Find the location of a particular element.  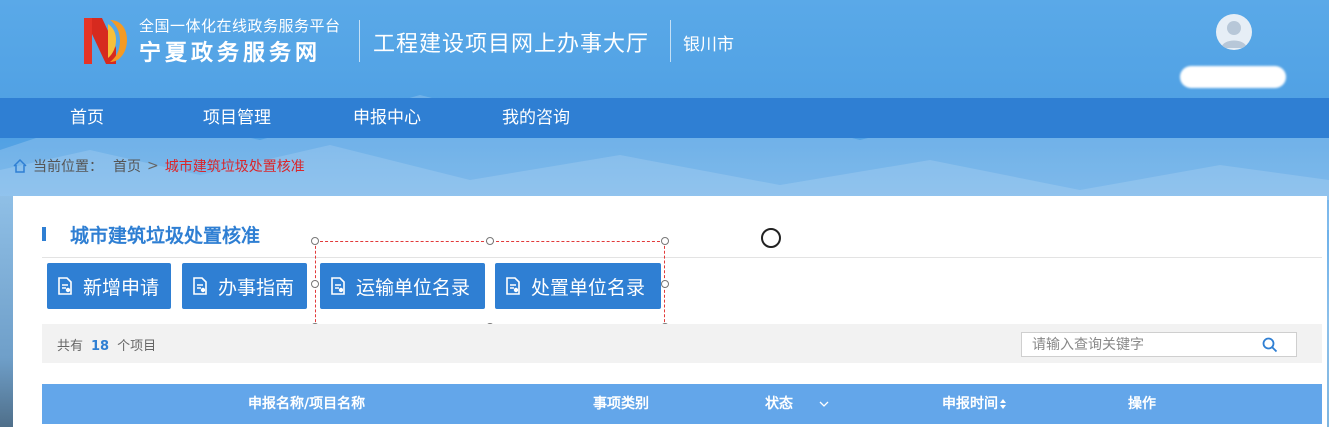

count-suffix: 个项目 is located at coordinates (137, 346).